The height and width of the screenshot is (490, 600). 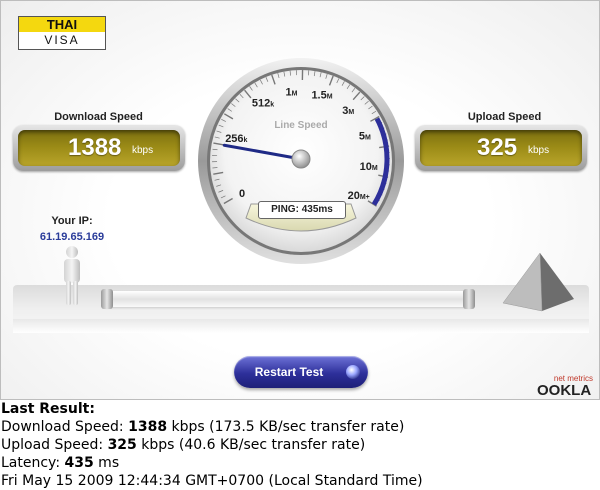 What do you see at coordinates (106, 463) in the screenshot?
I see `result-latency-rest: ms` at bounding box center [106, 463].